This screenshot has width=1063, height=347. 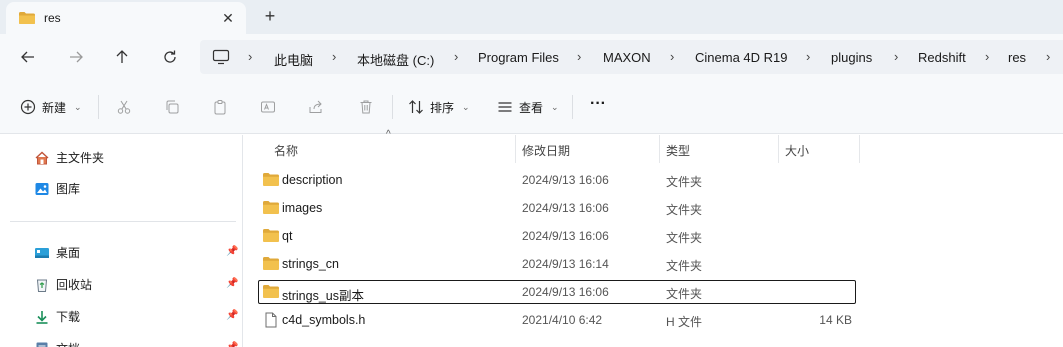 I want to click on sidebar-item-label: 桌面, so click(x=68, y=253).